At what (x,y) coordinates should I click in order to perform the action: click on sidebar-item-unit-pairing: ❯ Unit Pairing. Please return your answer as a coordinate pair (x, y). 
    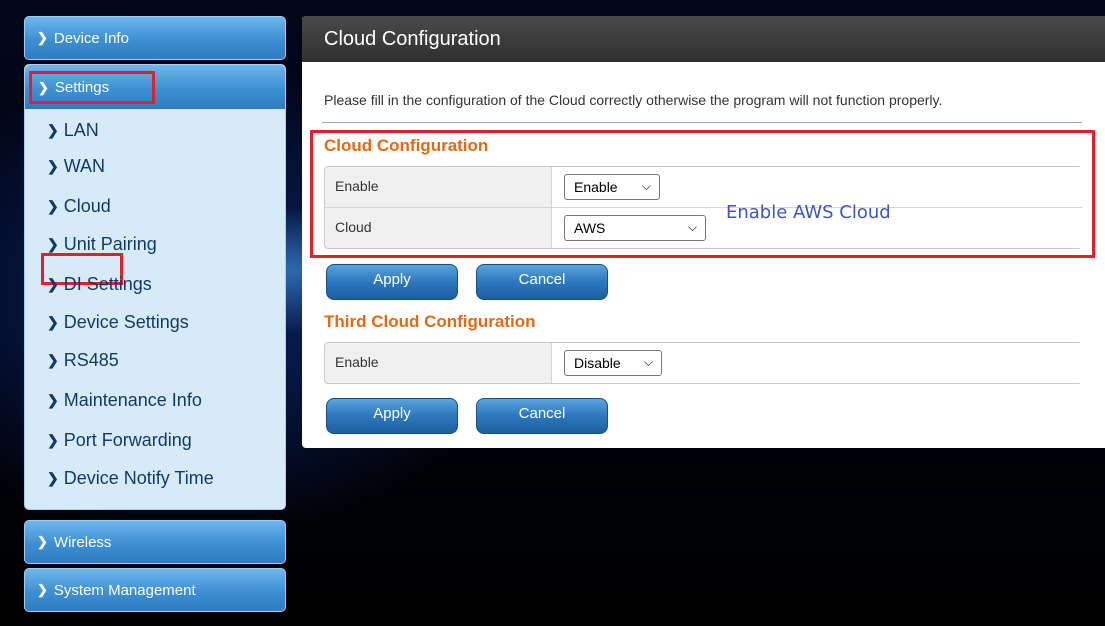
    Looking at the image, I should click on (102, 244).